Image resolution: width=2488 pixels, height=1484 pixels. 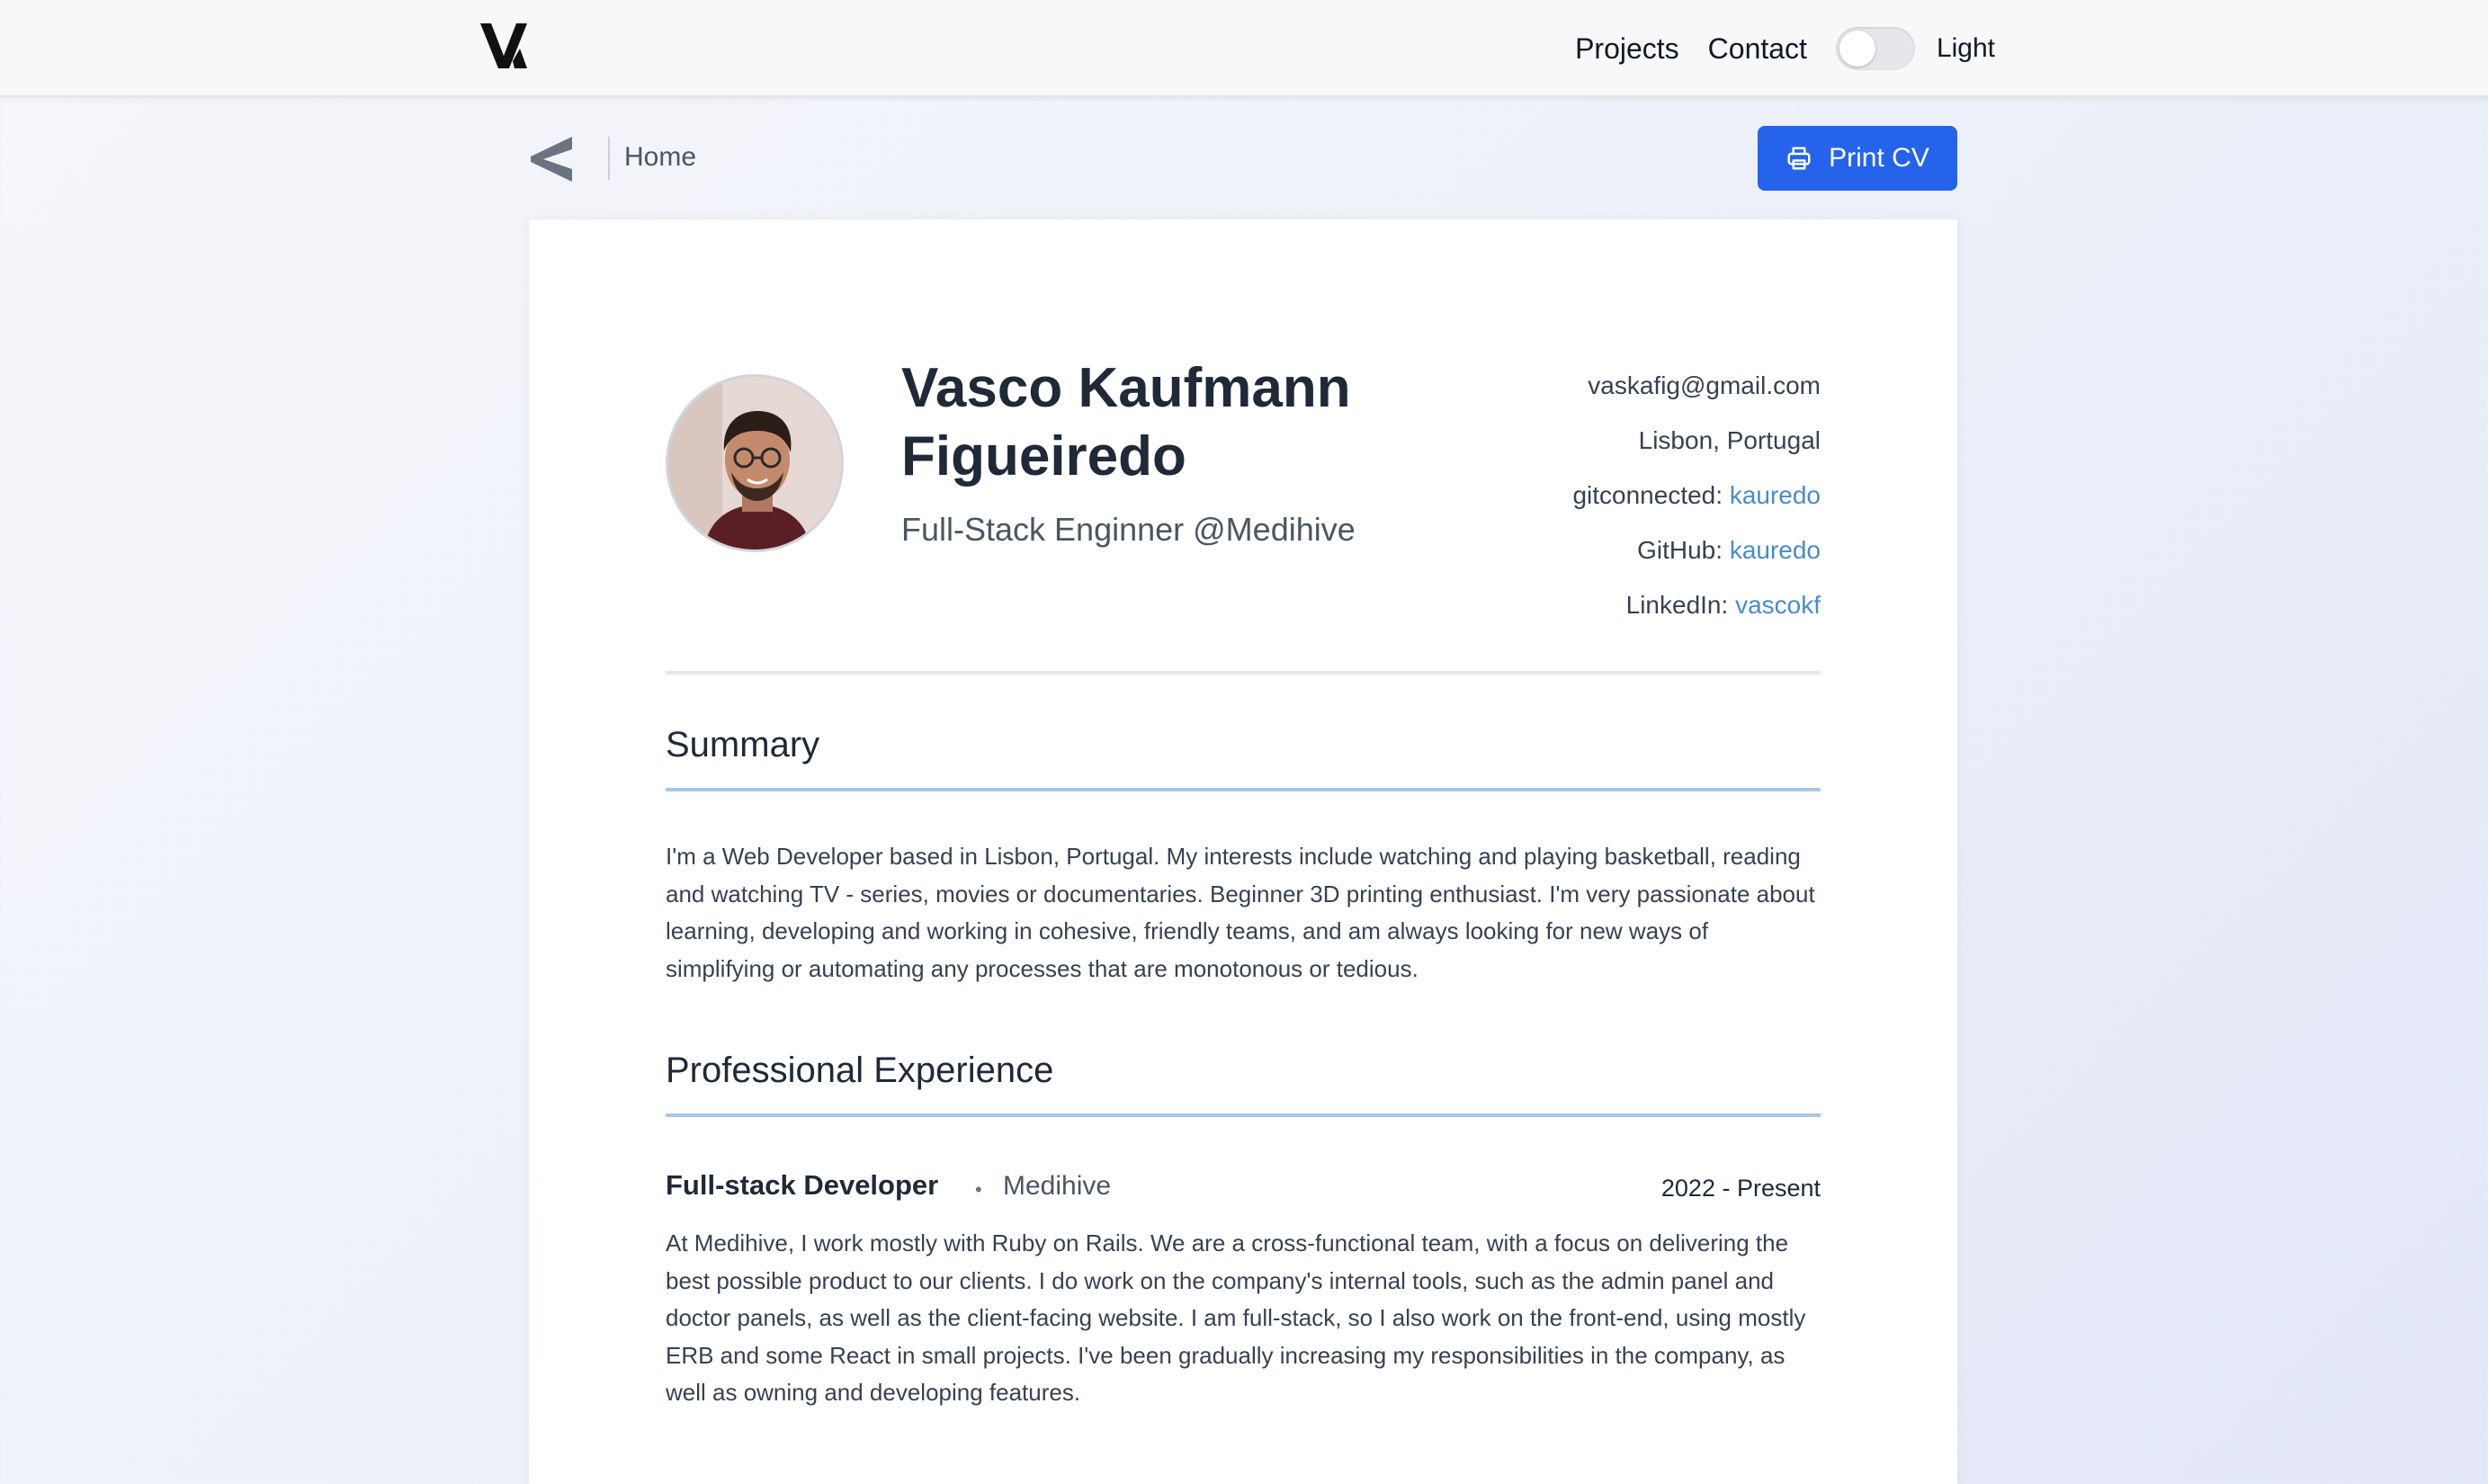 I want to click on nav-links: Projects Contact Light, so click(x=1785, y=48).